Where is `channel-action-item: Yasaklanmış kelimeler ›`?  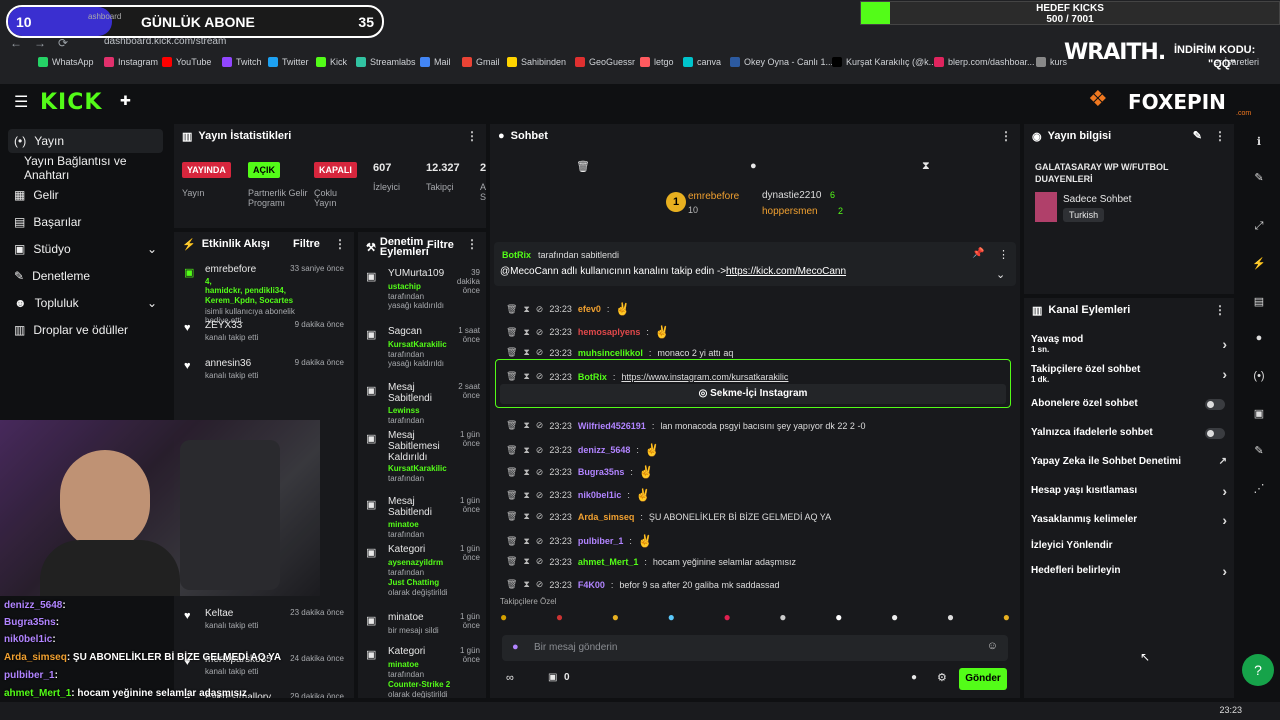 channel-action-item: Yasaklanmış kelimeler › is located at coordinates (1129, 523).